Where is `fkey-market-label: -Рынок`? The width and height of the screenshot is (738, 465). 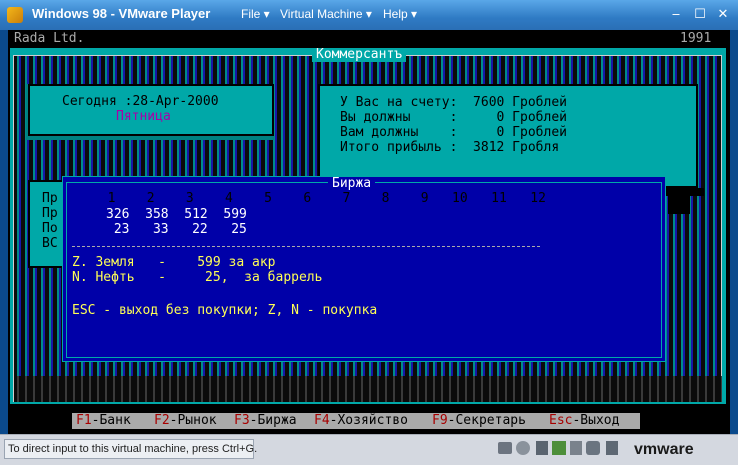
fkey-market-label: -Рынок is located at coordinates (193, 420).